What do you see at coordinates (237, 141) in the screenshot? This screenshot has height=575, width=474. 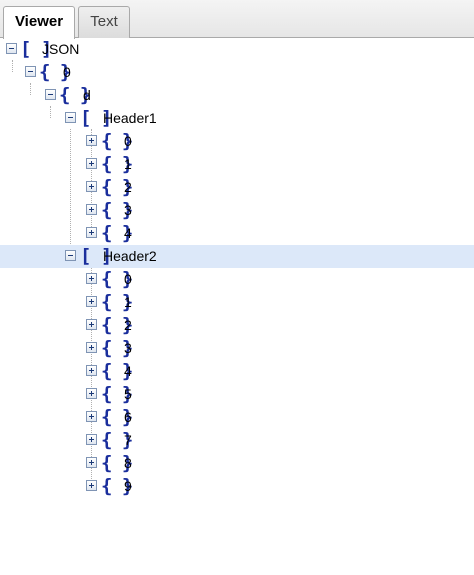 I see `tree-node-header1-item: { } 0` at bounding box center [237, 141].